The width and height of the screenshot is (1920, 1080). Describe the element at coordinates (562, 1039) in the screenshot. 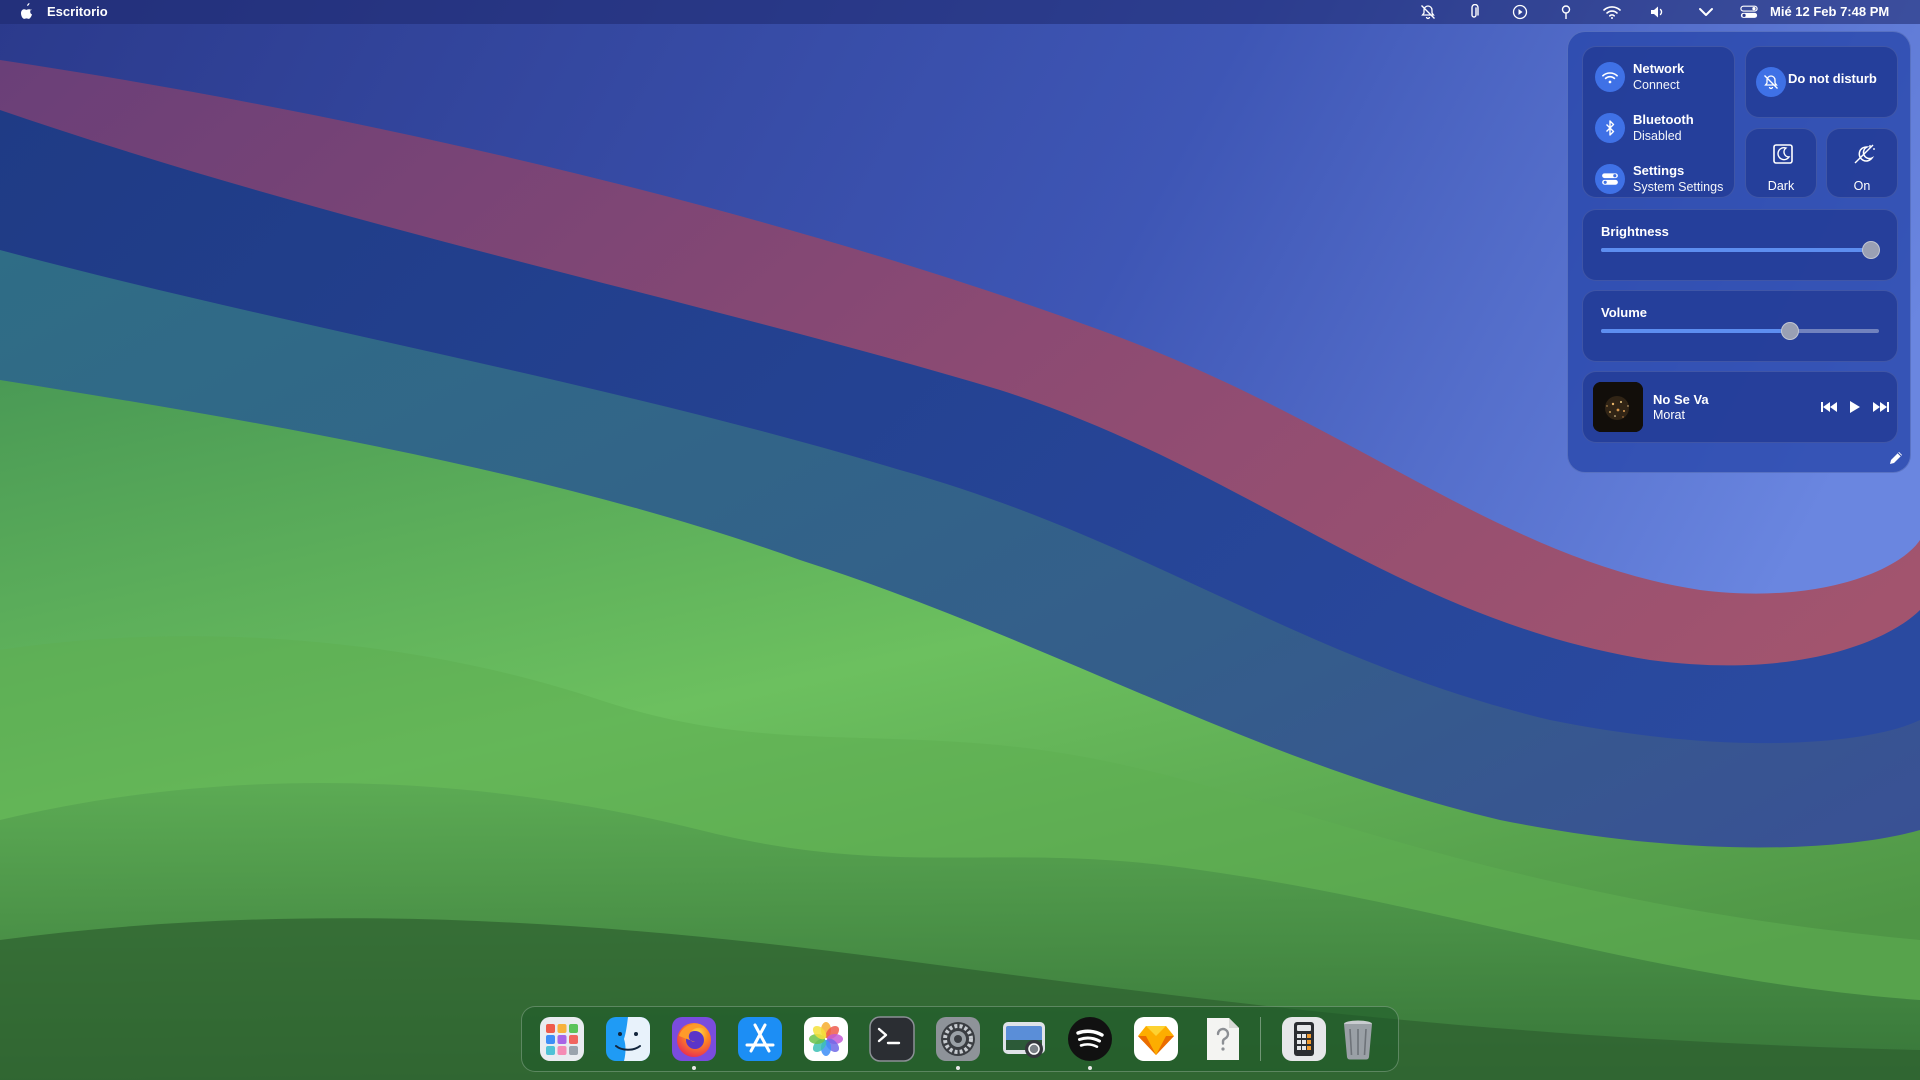

I see `launchpad-icon` at that location.